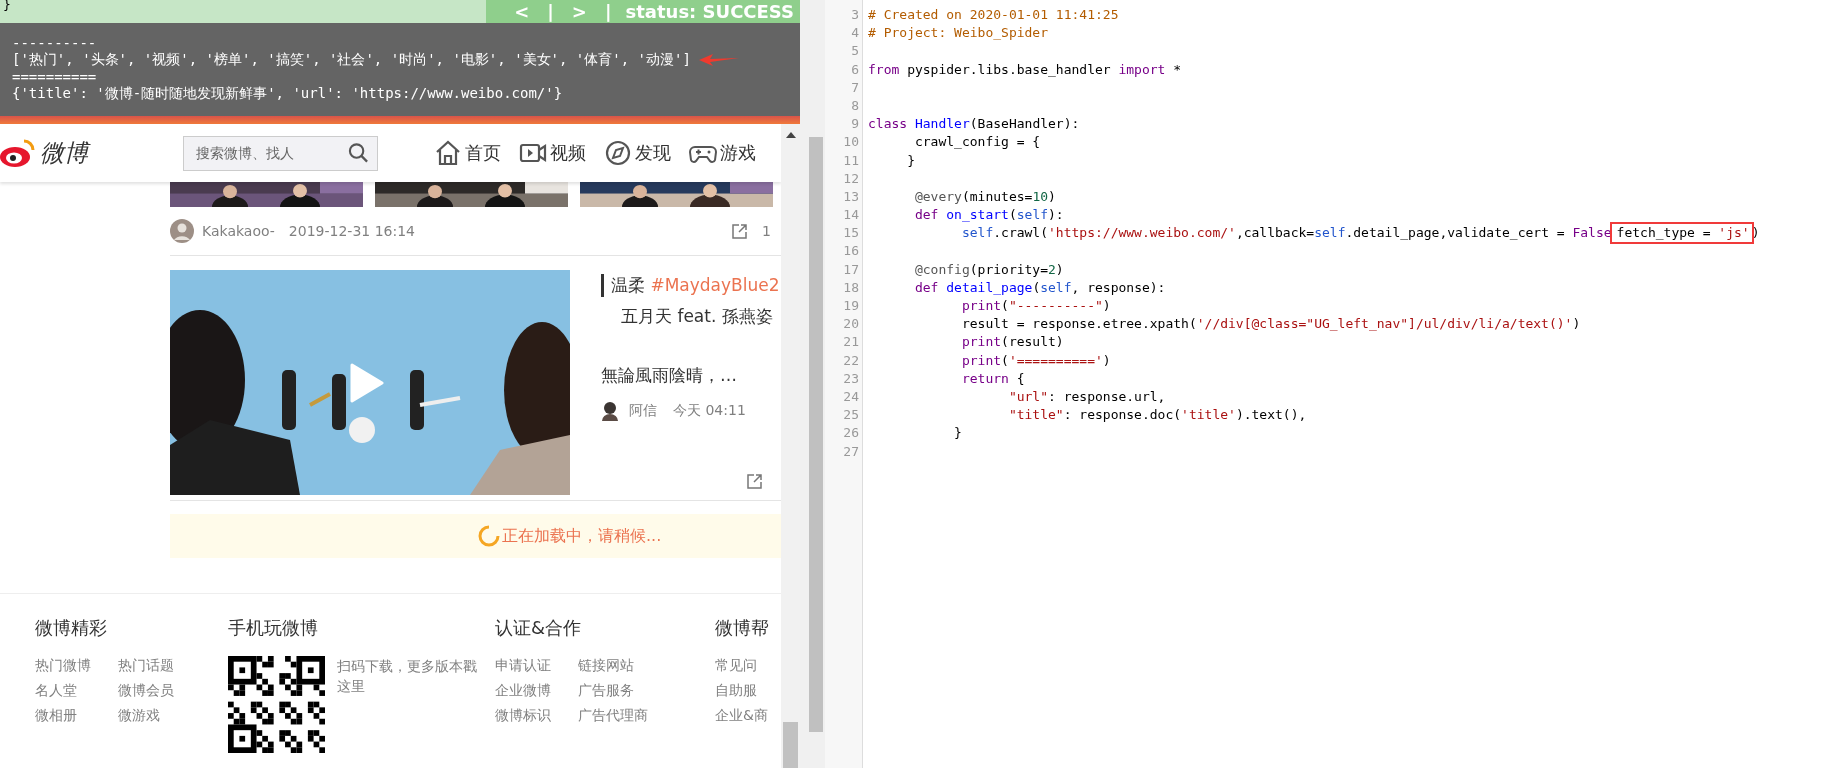  What do you see at coordinates (992, 378) in the screenshot?
I see `code-line: return {` at bounding box center [992, 378].